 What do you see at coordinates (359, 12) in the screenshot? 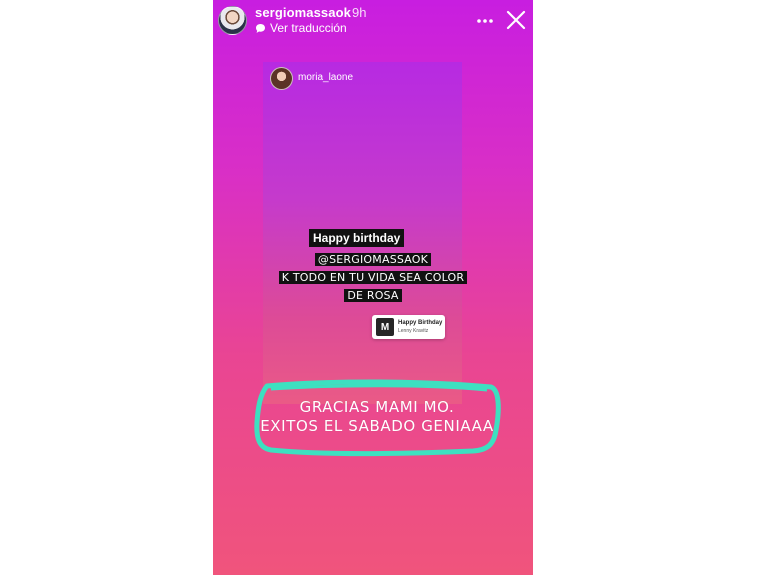
I see `story-time: 9h` at bounding box center [359, 12].